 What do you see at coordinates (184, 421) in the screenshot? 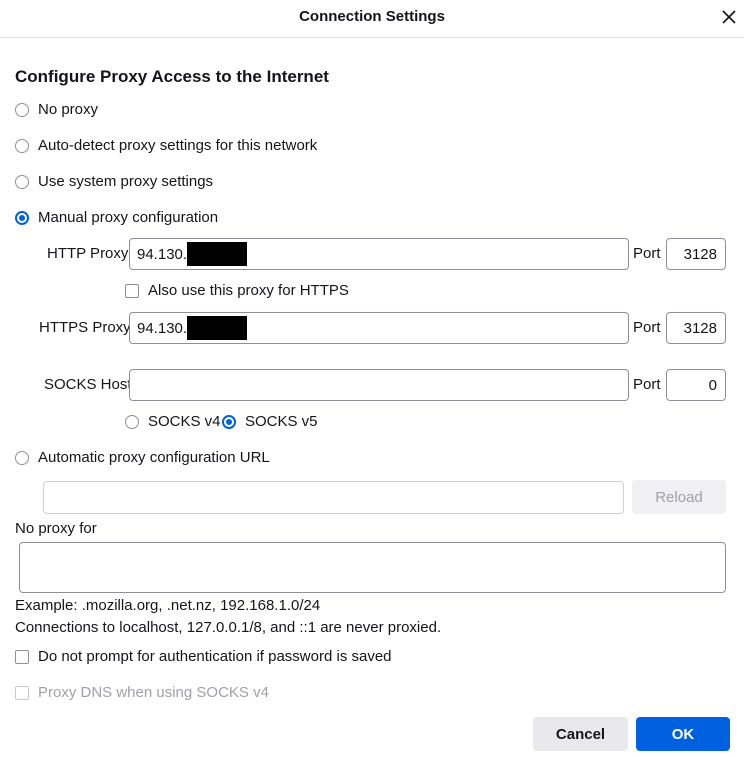
I see `socks-v4-label: SOCKS v4` at bounding box center [184, 421].